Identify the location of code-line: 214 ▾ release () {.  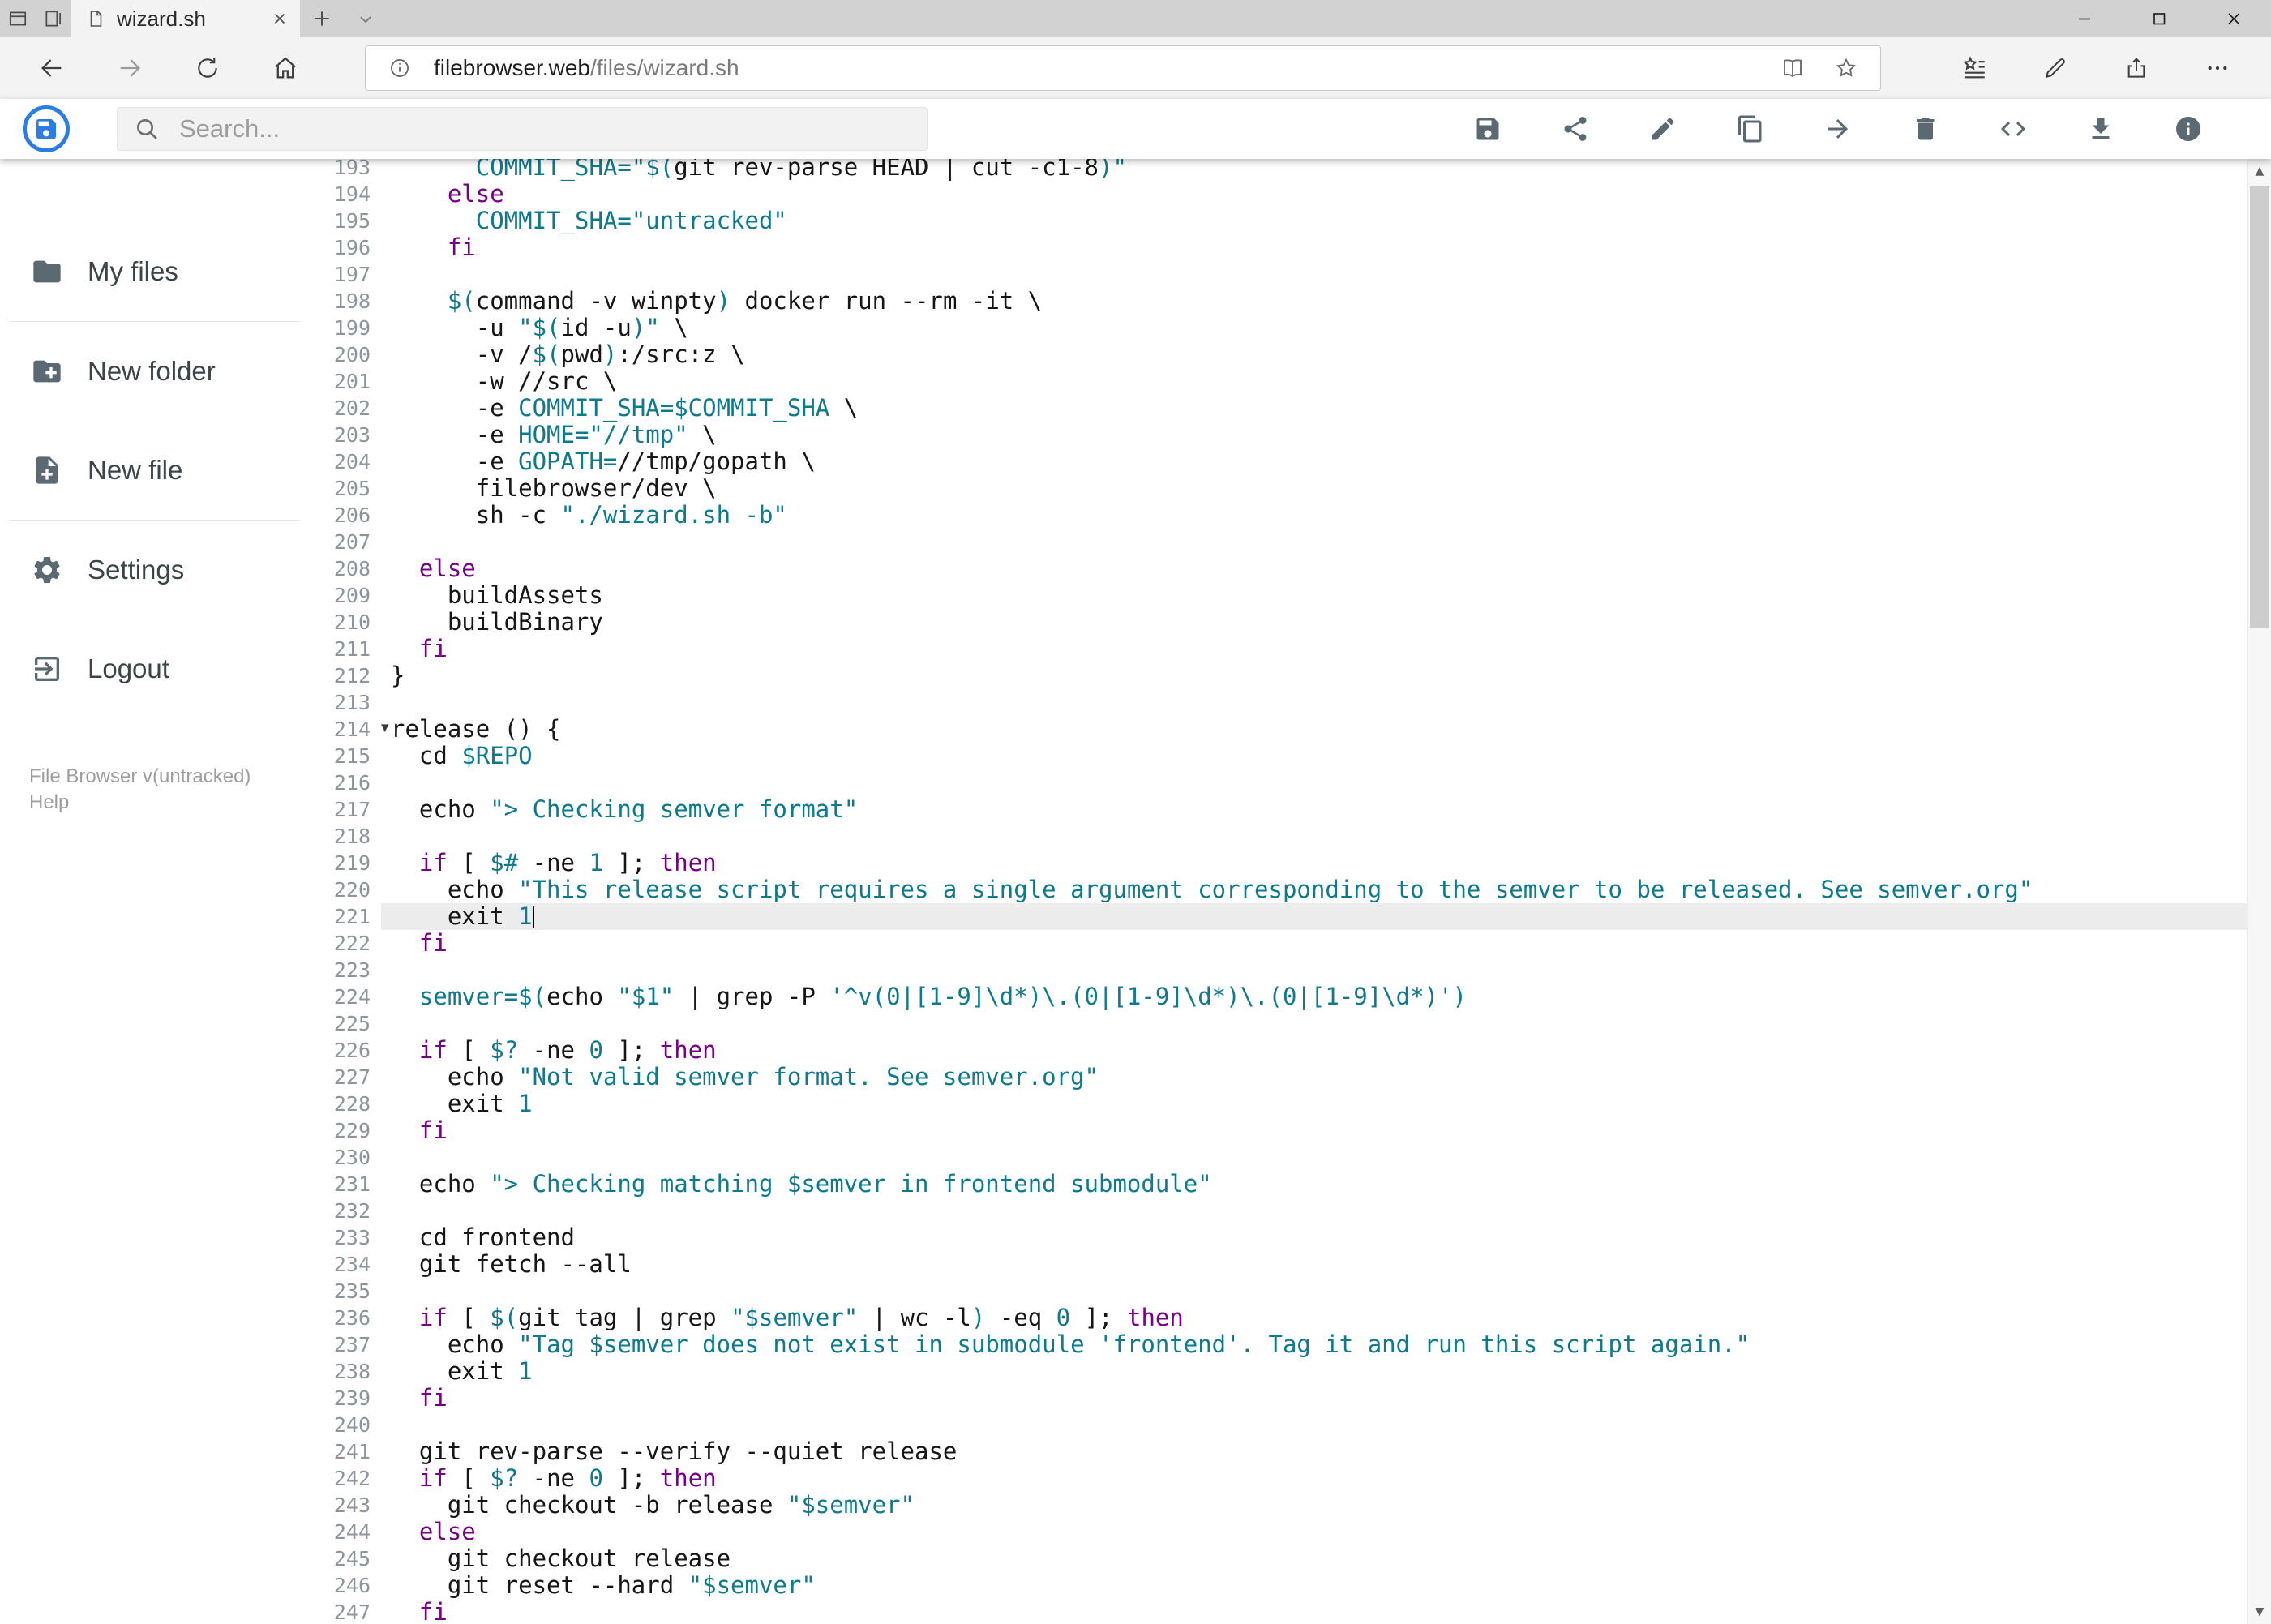
(1289, 729).